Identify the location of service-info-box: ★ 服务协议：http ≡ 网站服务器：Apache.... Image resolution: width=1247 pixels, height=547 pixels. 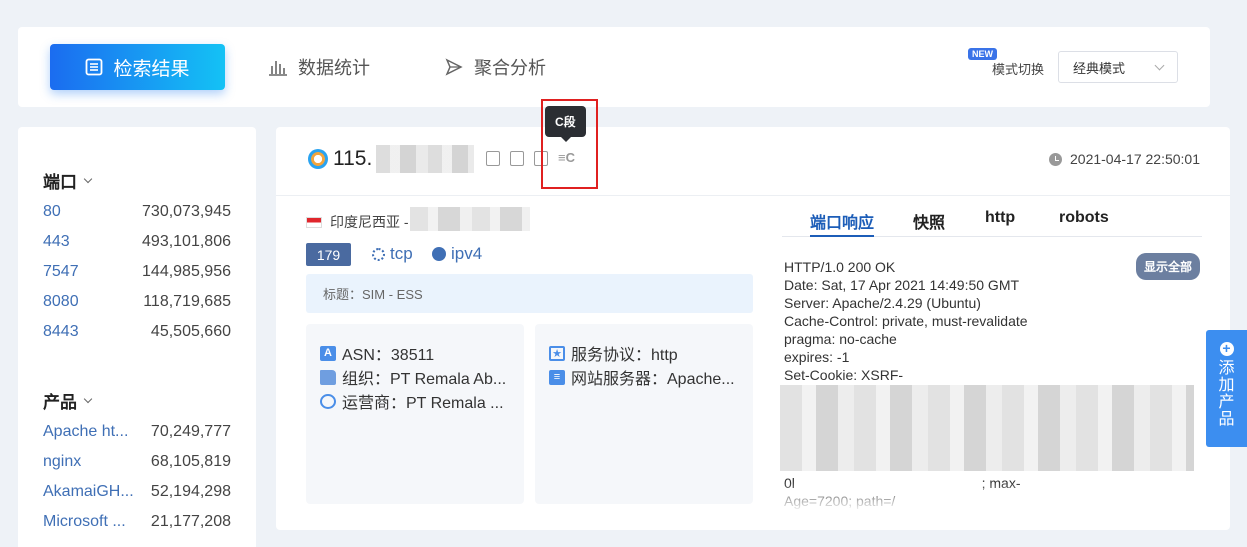
(644, 414).